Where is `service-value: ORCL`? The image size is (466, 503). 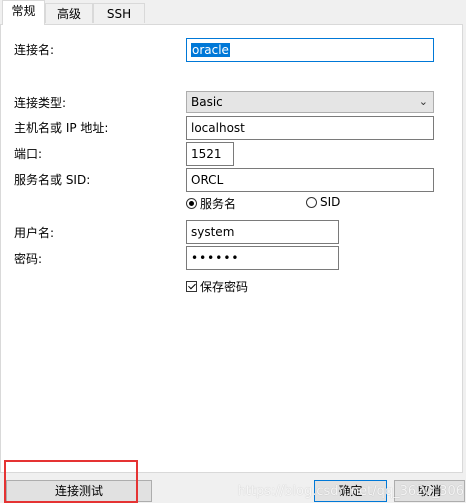 service-value: ORCL is located at coordinates (207, 180).